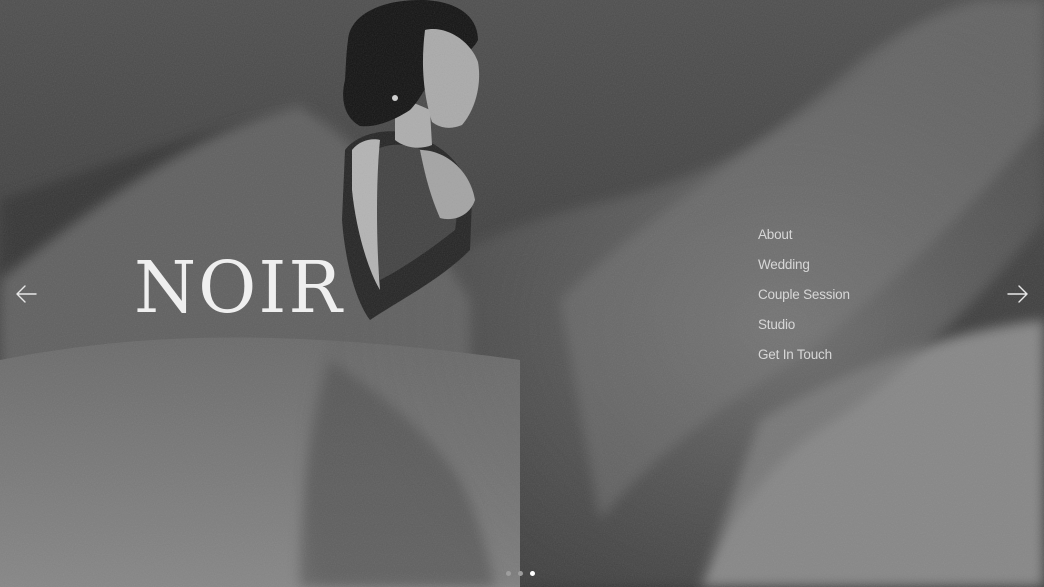 The height and width of the screenshot is (587, 1044). What do you see at coordinates (239, 287) in the screenshot?
I see `brand-title: NOIR` at bounding box center [239, 287].